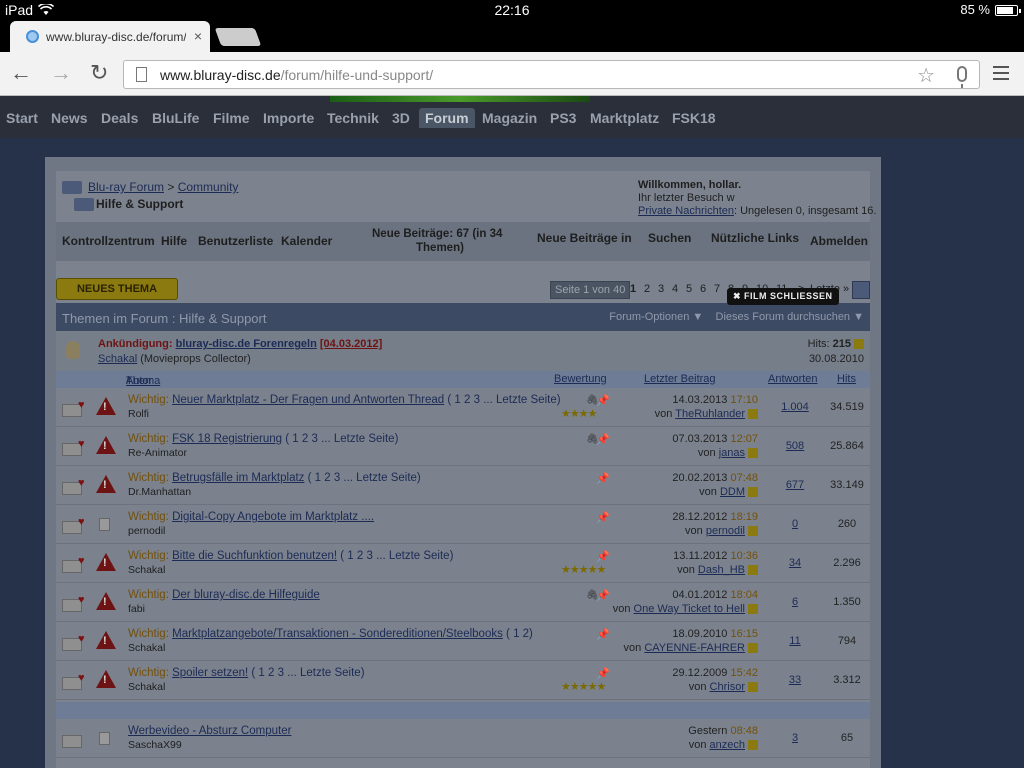  I want to click on col-antworten: Antworten, so click(793, 379).